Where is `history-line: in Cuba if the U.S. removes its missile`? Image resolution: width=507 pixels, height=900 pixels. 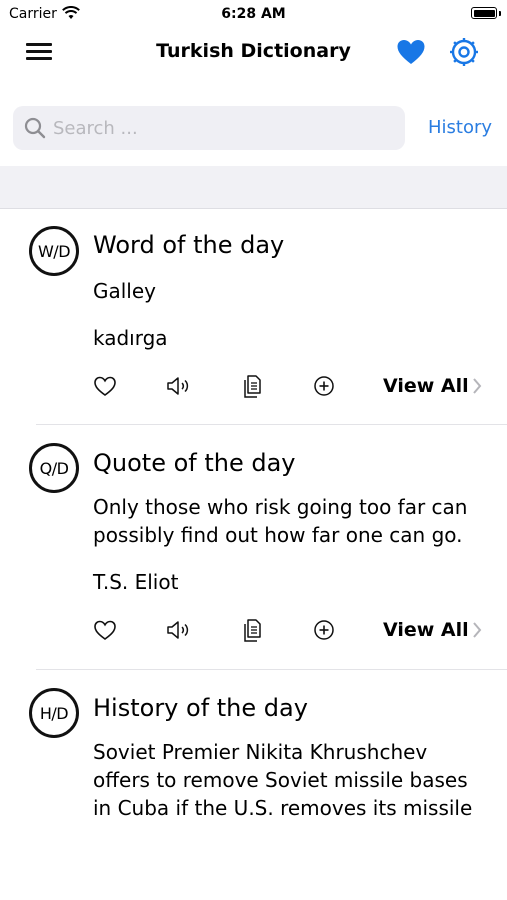 history-line: in Cuba if the U.S. removes its missile is located at coordinates (283, 808).